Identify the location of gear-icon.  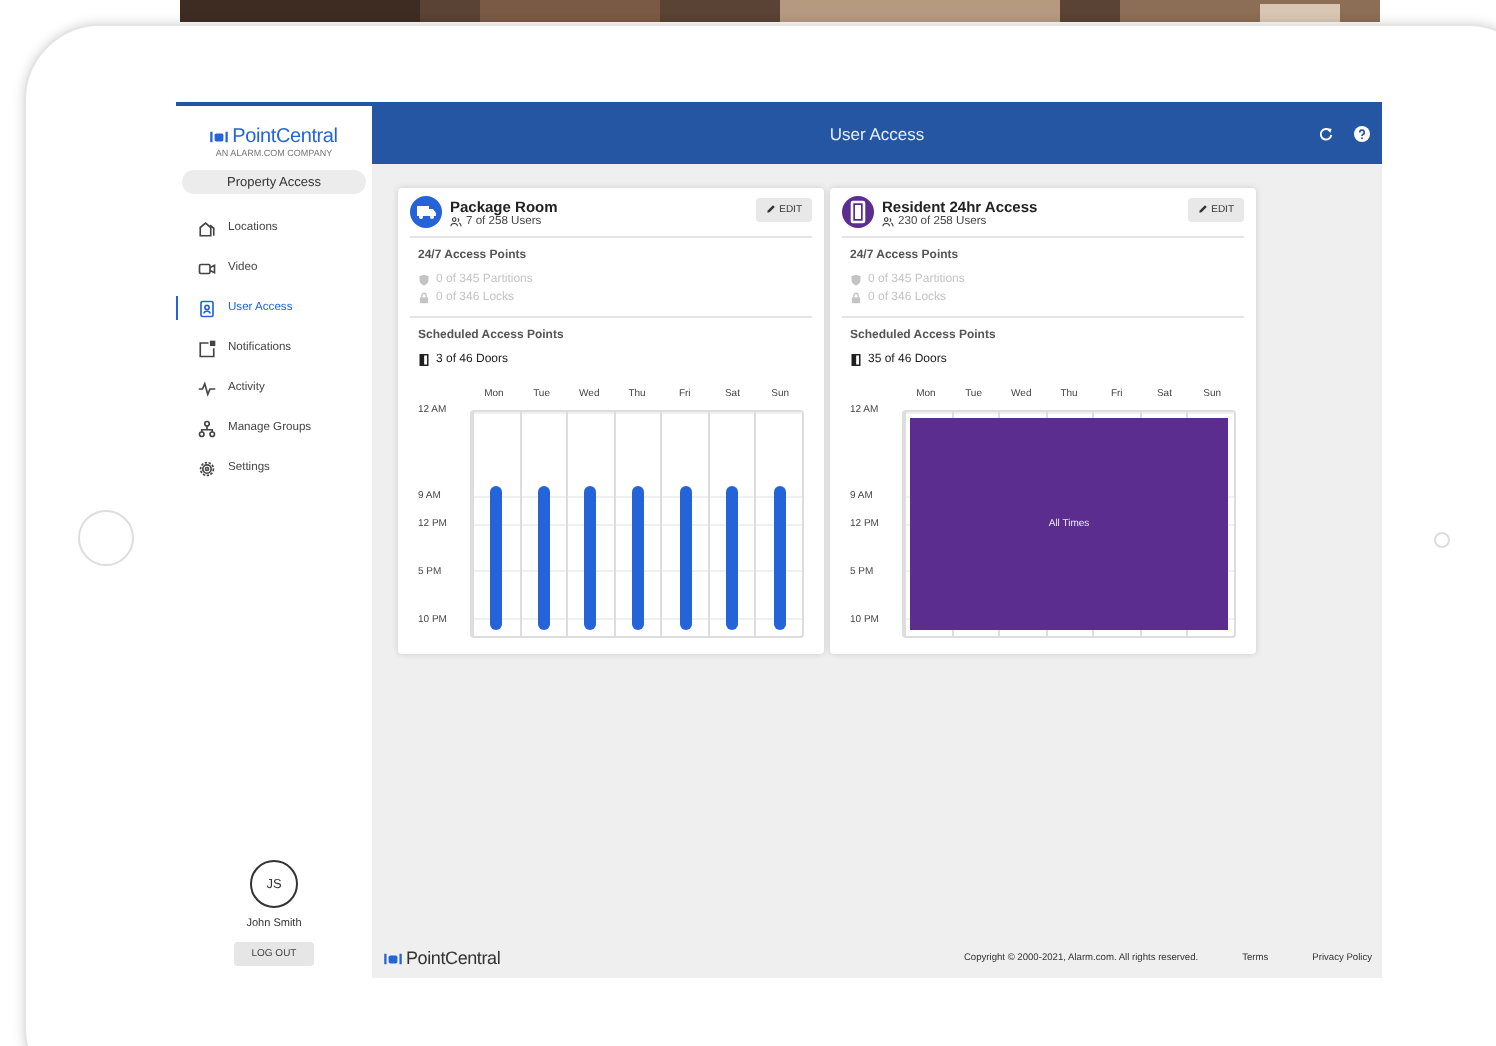
(207, 468).